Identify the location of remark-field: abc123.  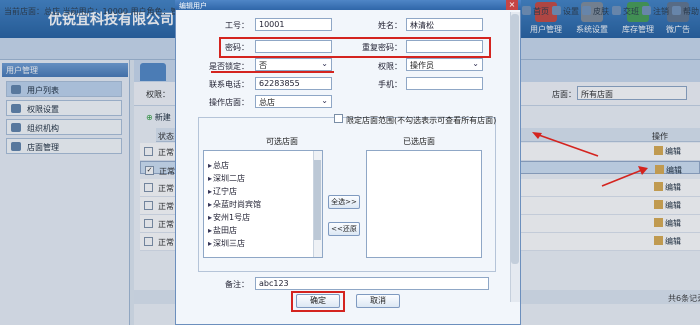
(372, 283).